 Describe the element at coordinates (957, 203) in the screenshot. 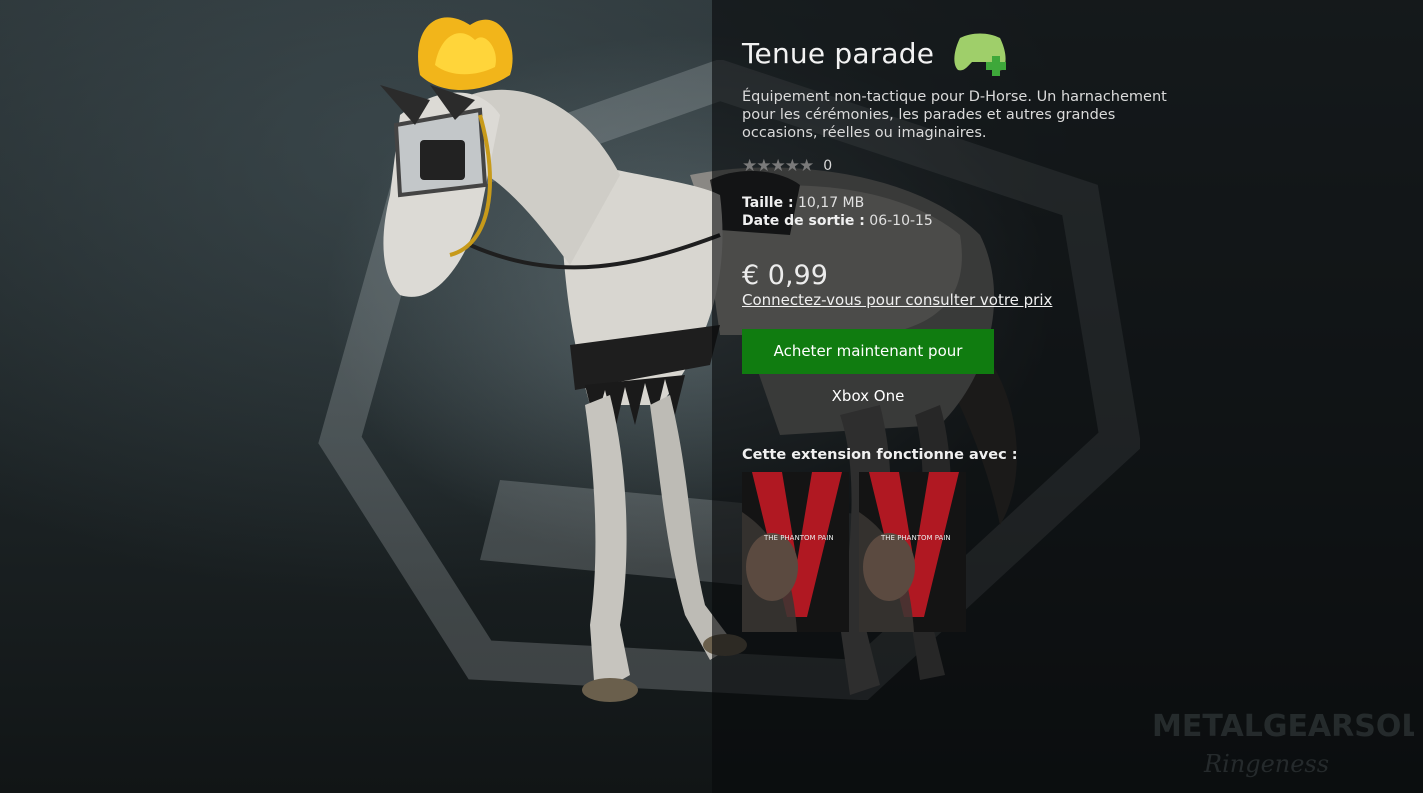

I see `size-row: Taille : 10,17 MB` at that location.